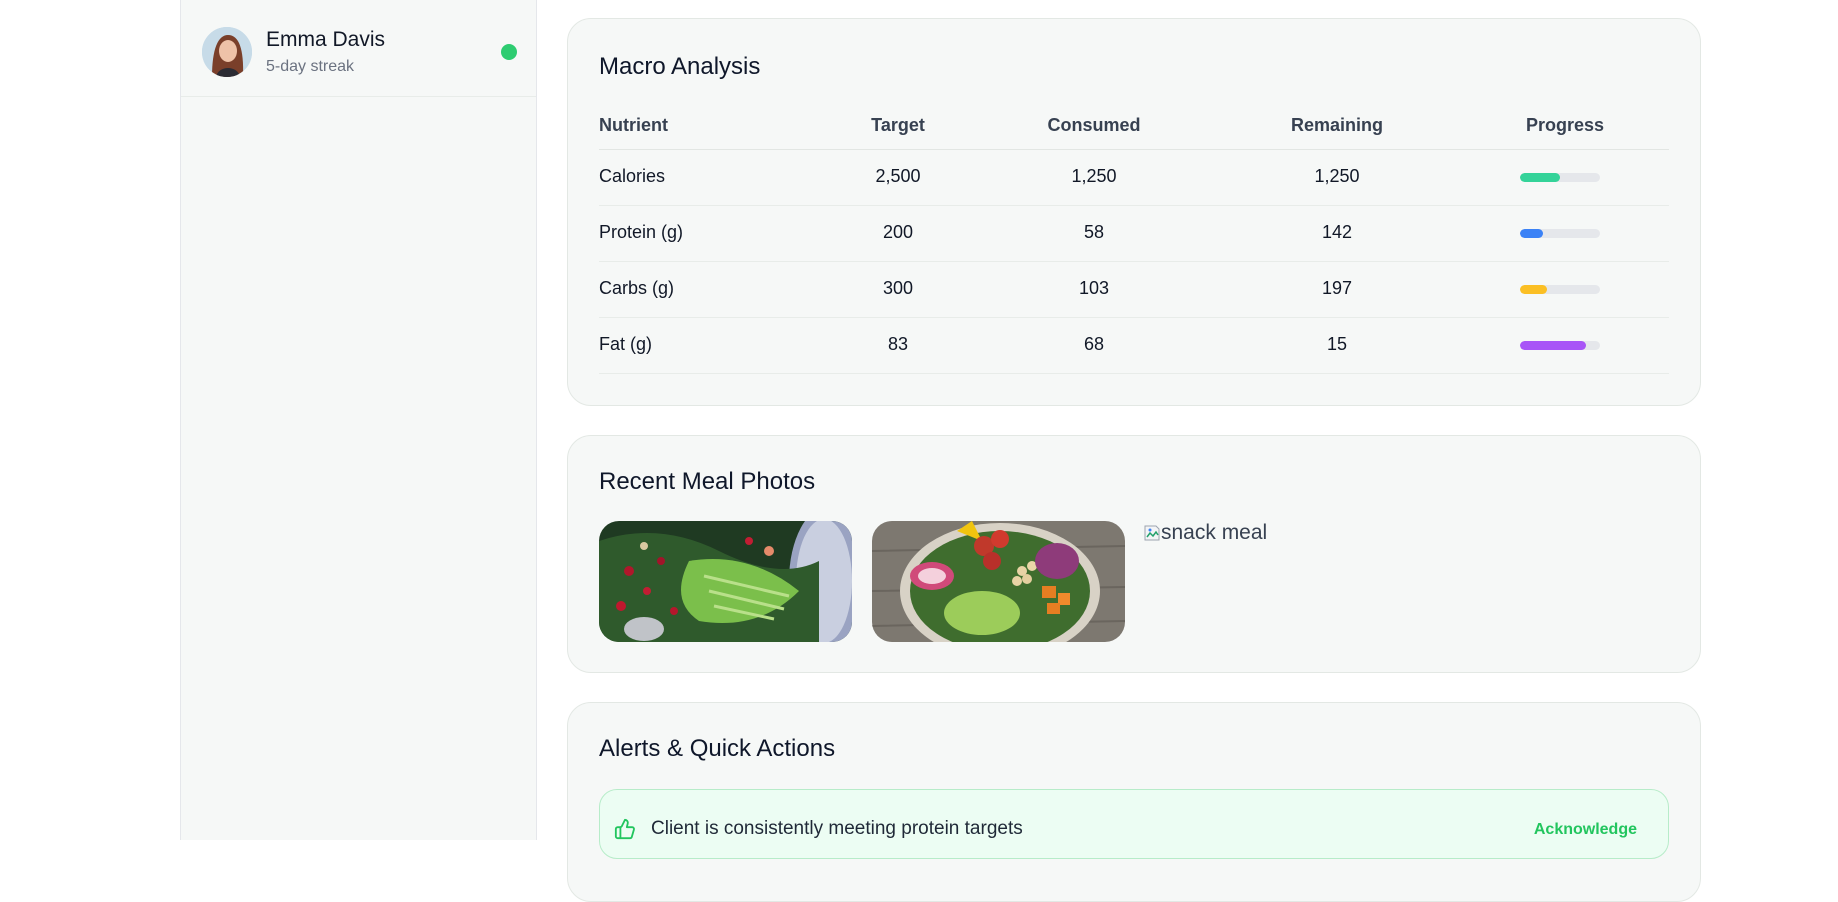  Describe the element at coordinates (1152, 533) in the screenshot. I see `broken-image-icon` at that location.